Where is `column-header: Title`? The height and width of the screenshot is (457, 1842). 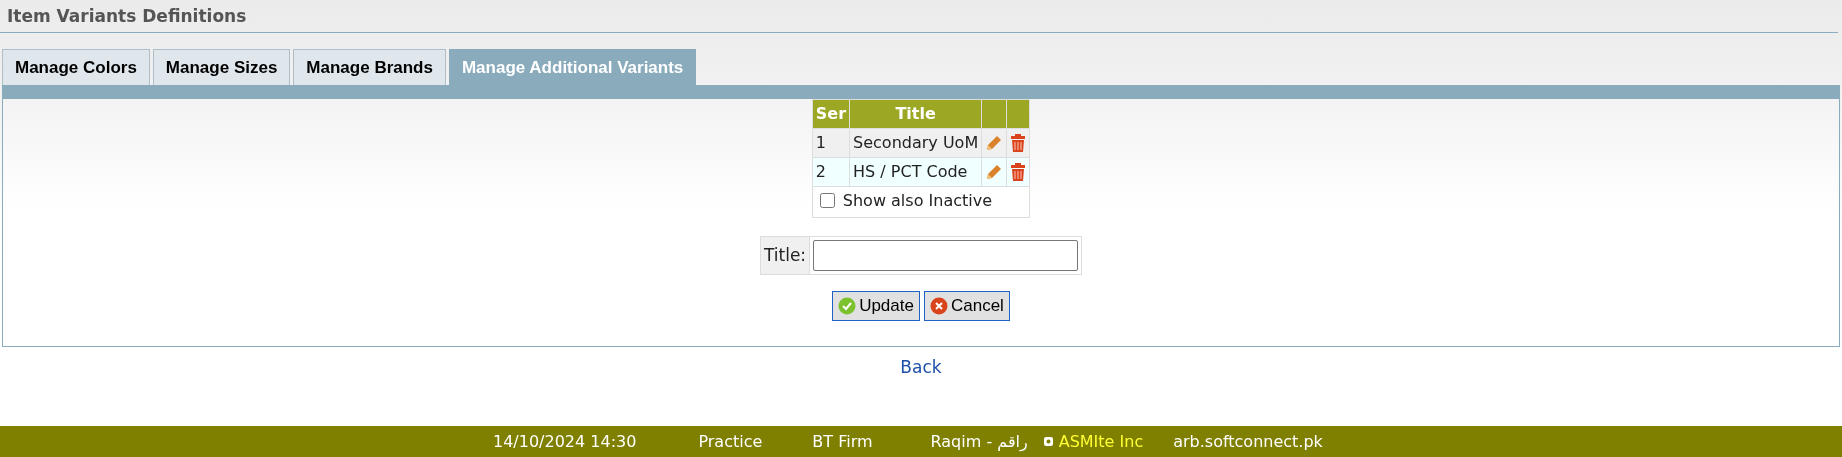 column-header: Title is located at coordinates (915, 113).